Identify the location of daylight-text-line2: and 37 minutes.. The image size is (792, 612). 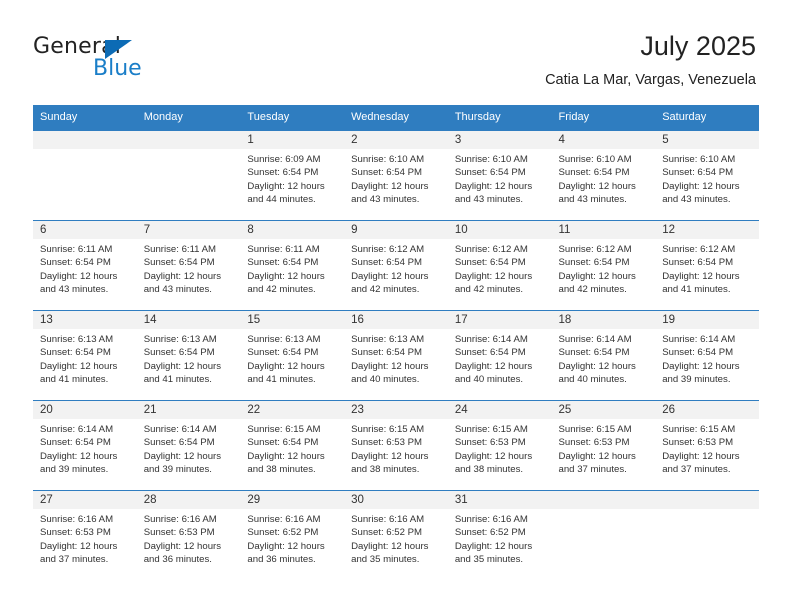
(74, 559).